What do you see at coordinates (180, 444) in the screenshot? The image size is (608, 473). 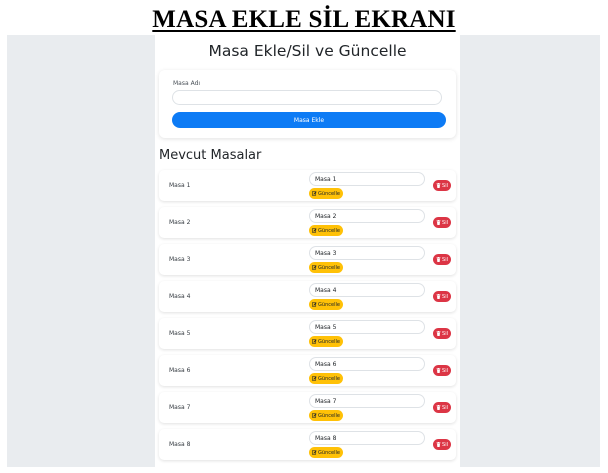 I see `table-name: Masa 8` at bounding box center [180, 444].